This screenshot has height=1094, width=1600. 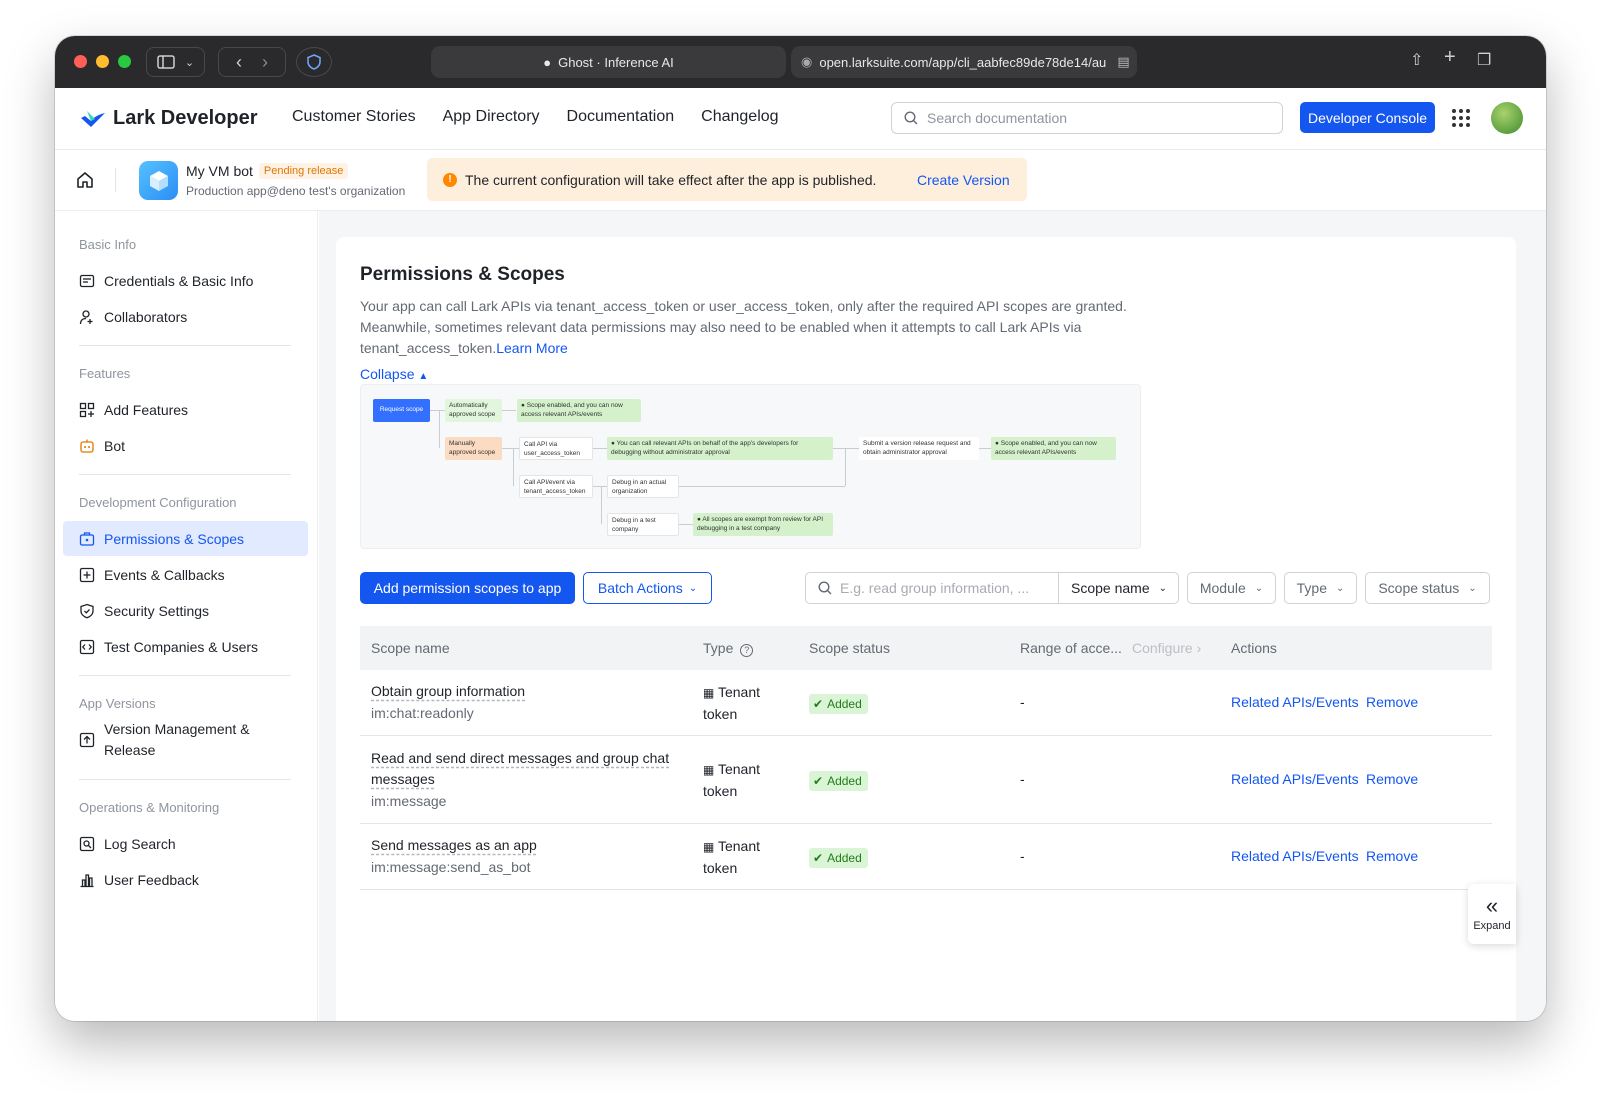 What do you see at coordinates (556, 448) in the screenshot?
I see `flow-call-user: Call API via user_access_token` at bounding box center [556, 448].